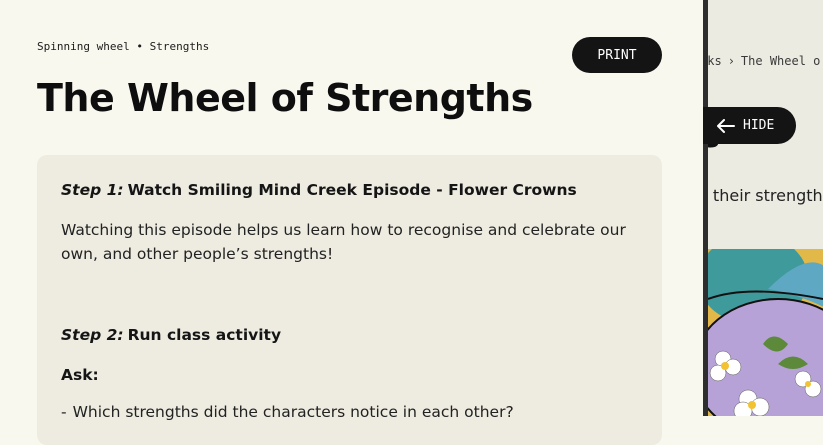 This screenshot has width=823, height=445. I want to click on ask-label: Ask:, so click(80, 375).